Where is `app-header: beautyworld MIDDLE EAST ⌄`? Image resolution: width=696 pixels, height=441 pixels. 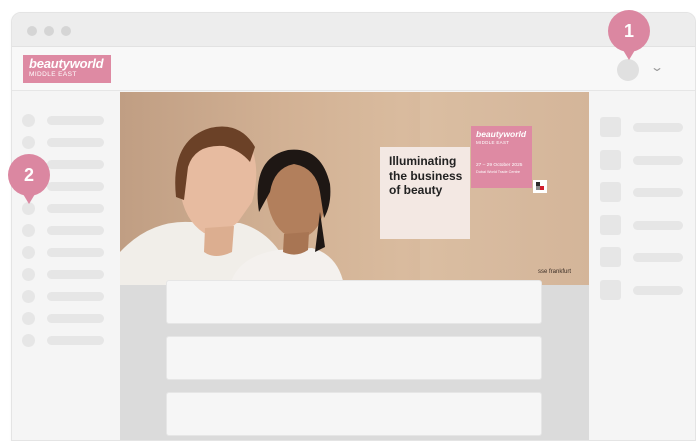 app-header: beautyworld MIDDLE EAST ⌄ is located at coordinates (353, 69).